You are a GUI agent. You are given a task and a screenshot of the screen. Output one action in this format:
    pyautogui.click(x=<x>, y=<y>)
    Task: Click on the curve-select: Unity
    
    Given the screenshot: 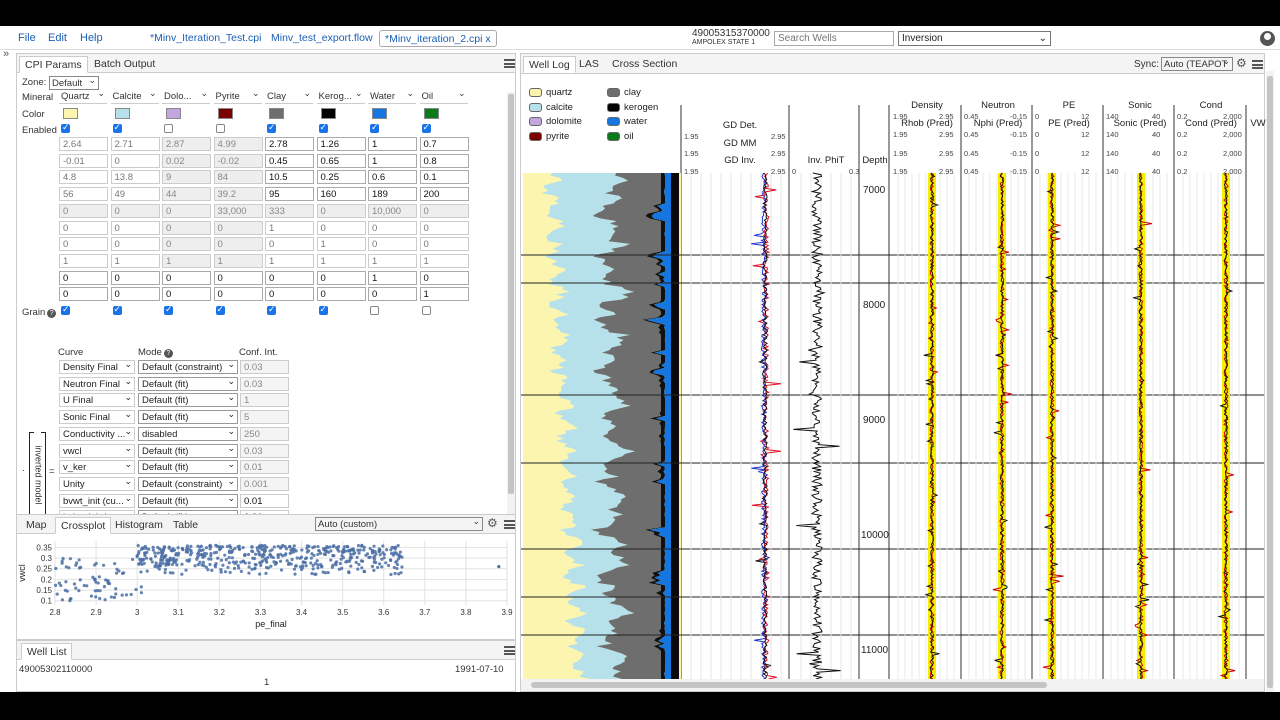 What is the action you would take?
    pyautogui.click(x=97, y=483)
    